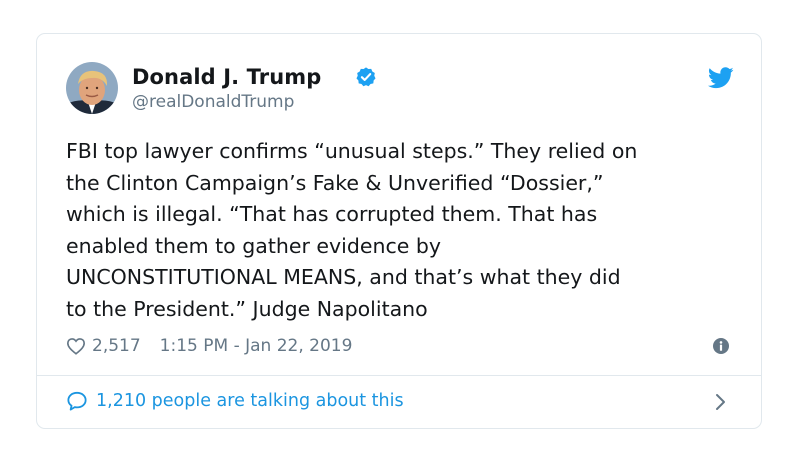 The width and height of the screenshot is (800, 467). Describe the element at coordinates (226, 77) in the screenshot. I see `display-name: Donald J. Trump` at that location.